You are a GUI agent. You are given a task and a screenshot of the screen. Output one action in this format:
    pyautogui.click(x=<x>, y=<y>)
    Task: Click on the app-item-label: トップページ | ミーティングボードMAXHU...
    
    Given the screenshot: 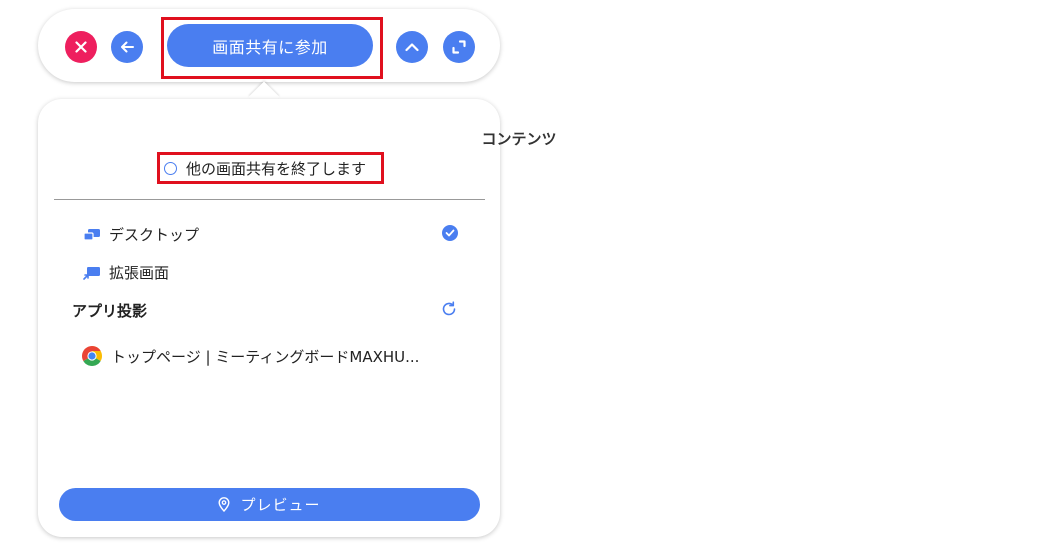 What is the action you would take?
    pyautogui.click(x=265, y=356)
    